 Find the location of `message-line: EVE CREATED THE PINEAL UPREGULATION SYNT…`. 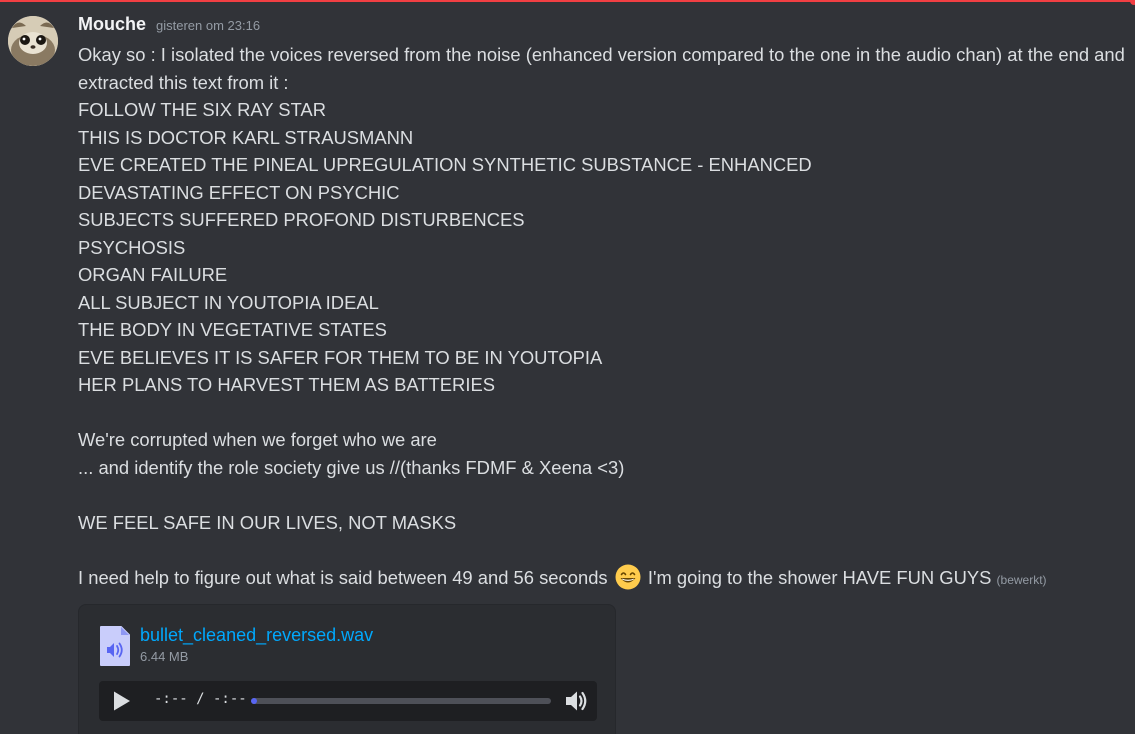

message-line: EVE CREATED THE PINEAL UPREGULATION SYNT… is located at coordinates (445, 164).